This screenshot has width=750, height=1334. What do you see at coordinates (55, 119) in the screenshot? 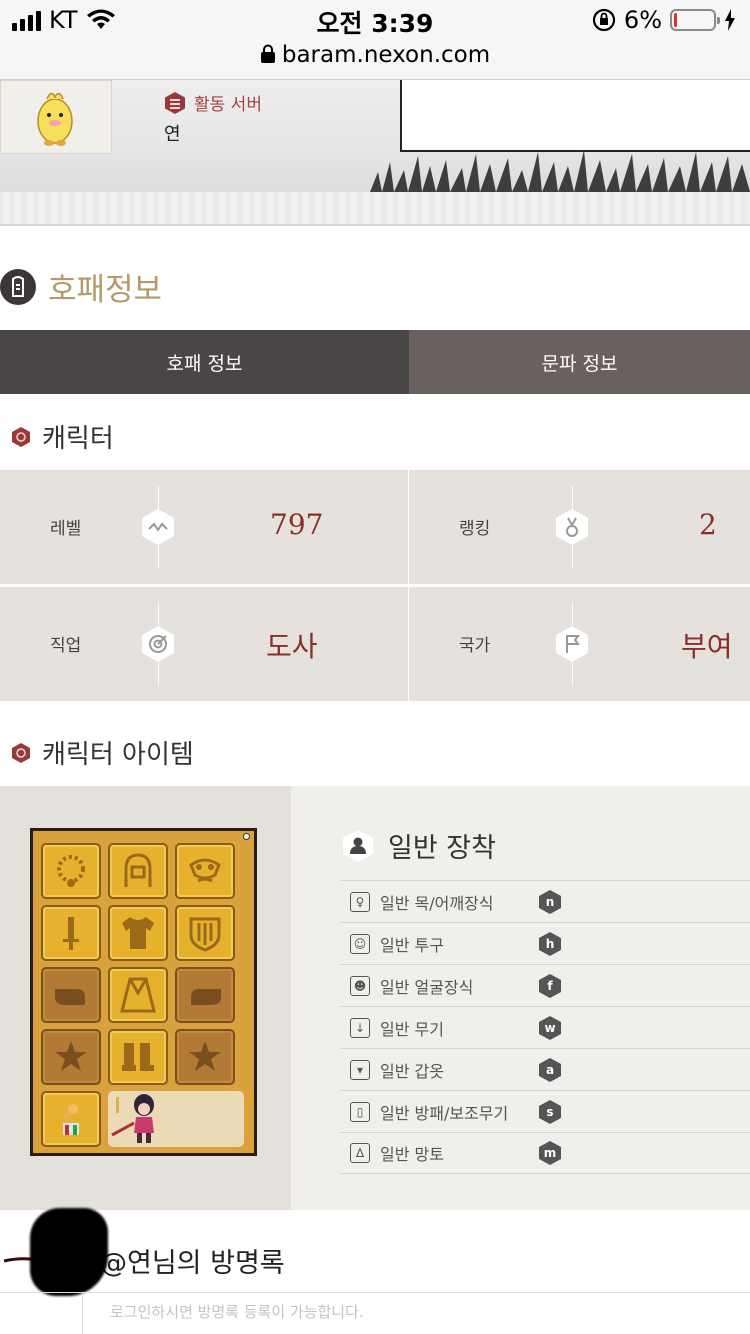
I see `chick-avatar-icon` at bounding box center [55, 119].